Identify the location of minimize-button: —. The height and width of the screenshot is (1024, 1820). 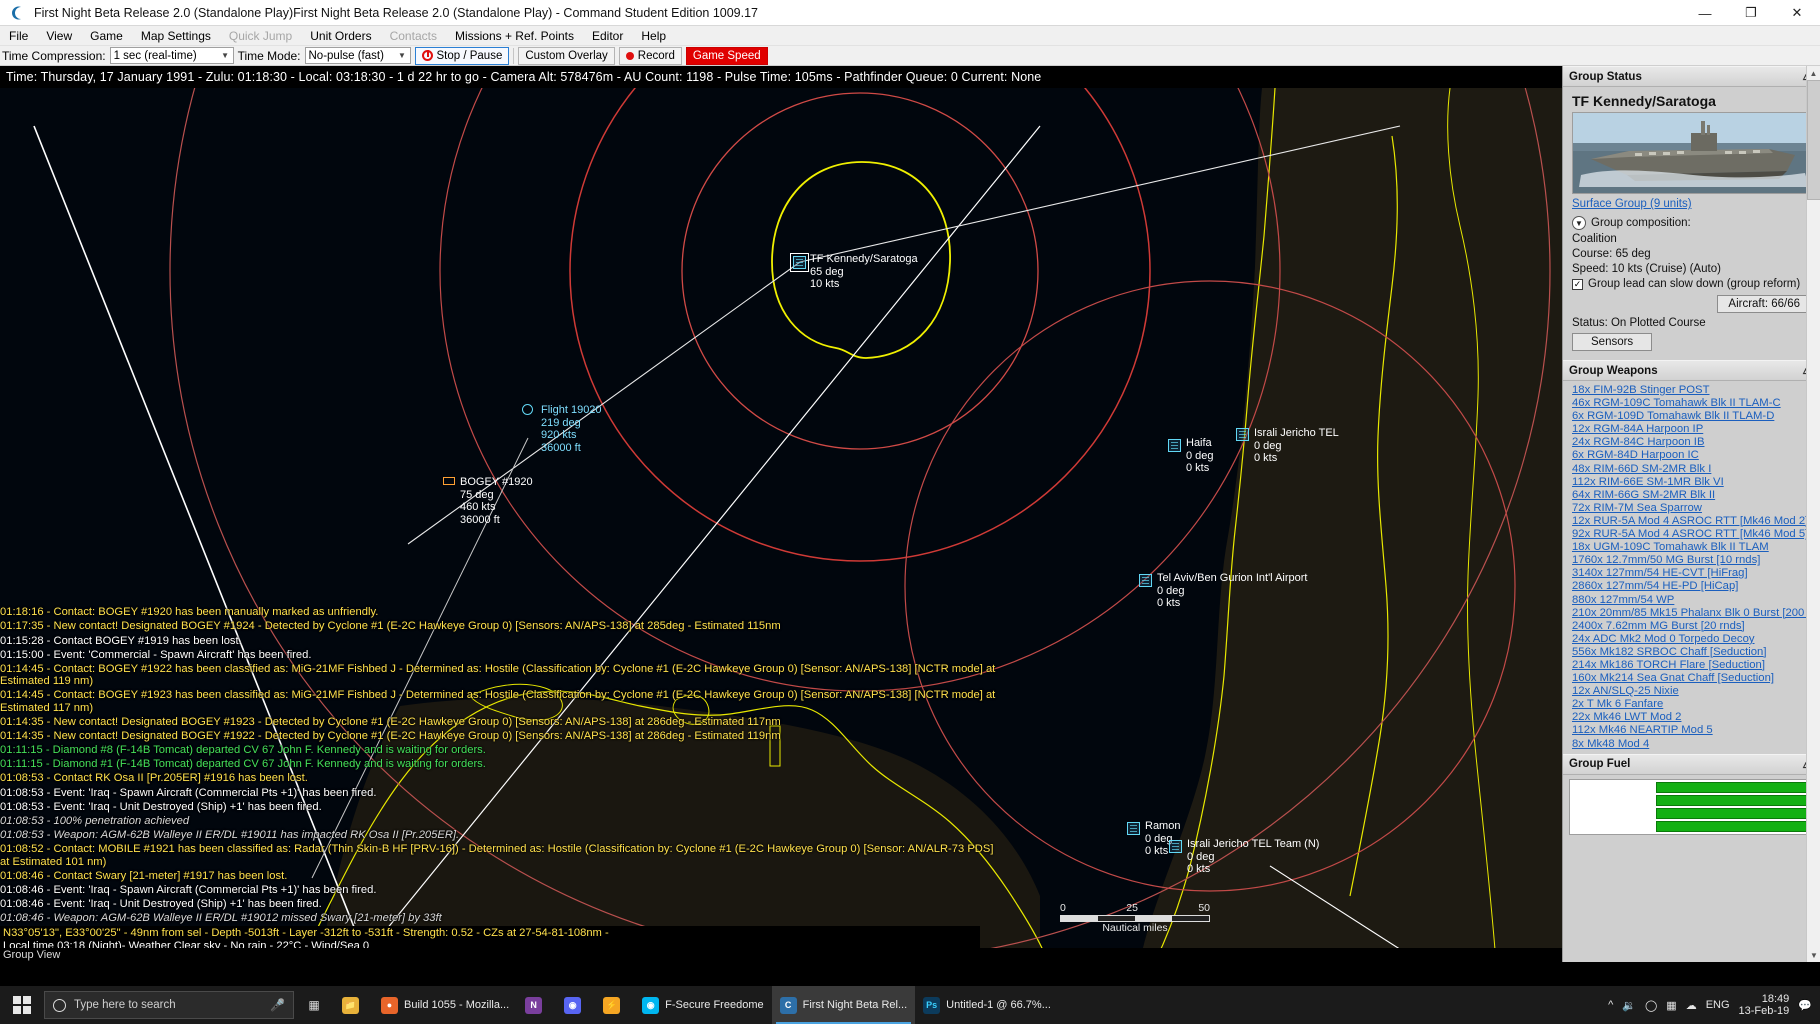
(1705, 13).